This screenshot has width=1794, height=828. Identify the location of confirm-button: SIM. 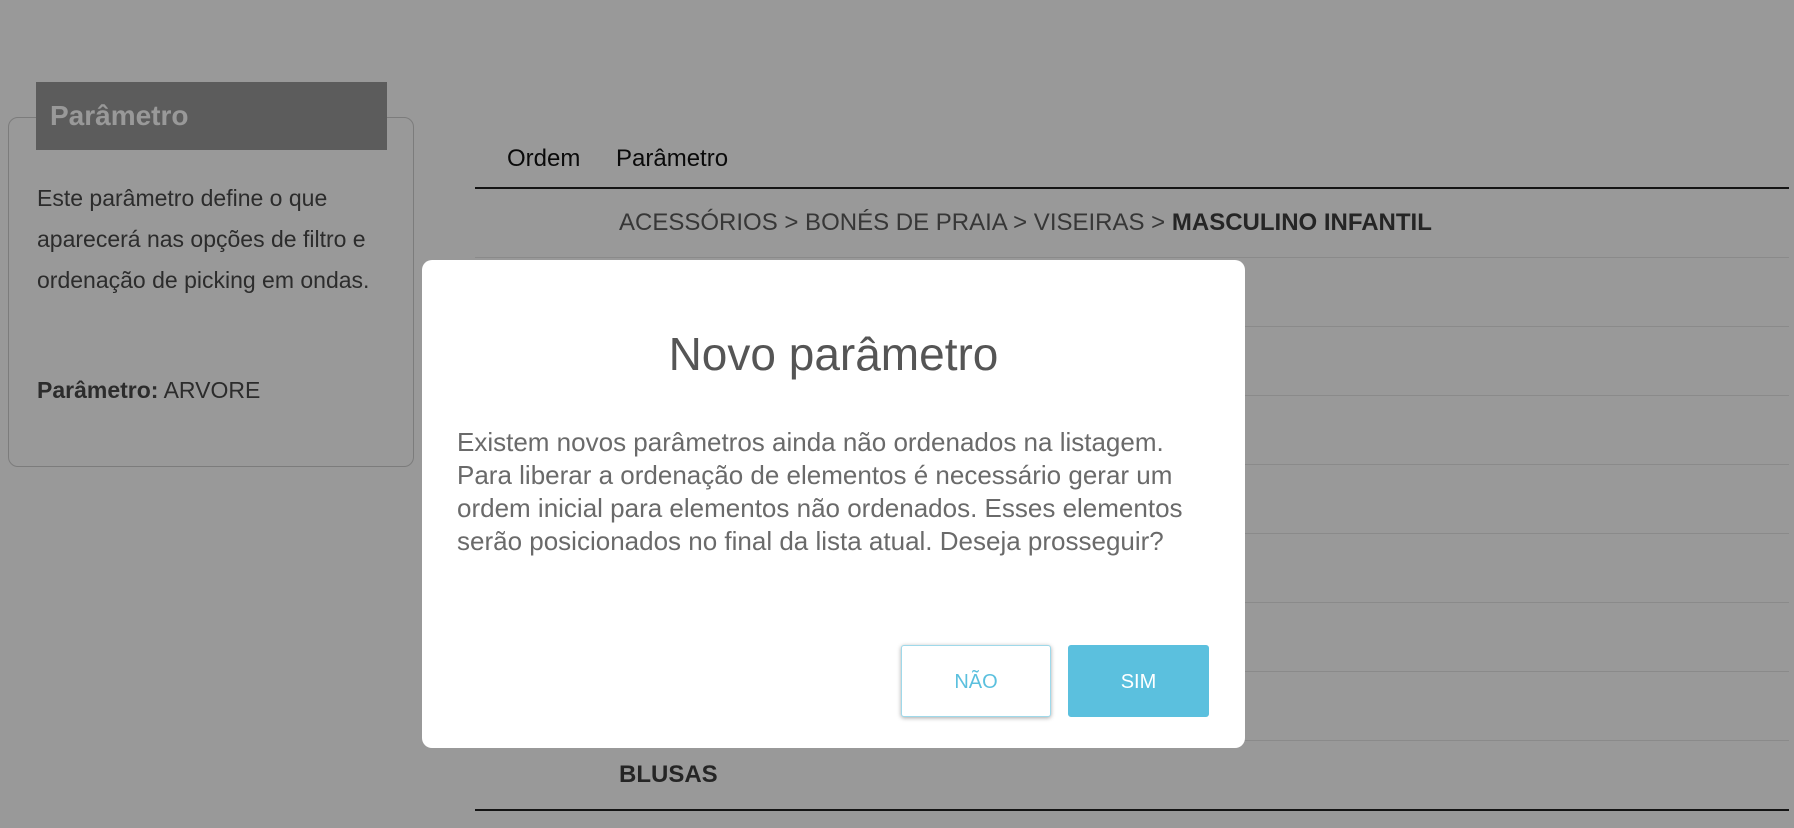
(1138, 681).